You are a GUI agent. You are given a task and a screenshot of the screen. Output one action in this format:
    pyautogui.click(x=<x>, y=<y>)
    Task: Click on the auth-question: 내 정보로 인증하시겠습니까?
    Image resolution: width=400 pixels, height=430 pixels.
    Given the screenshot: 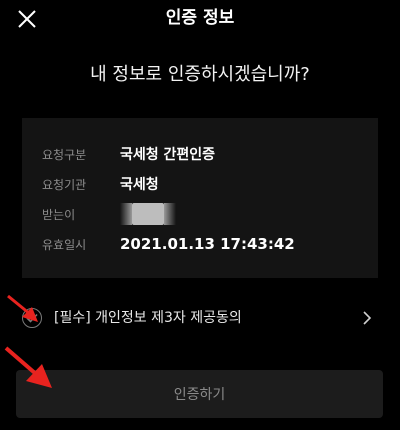 What is the action you would take?
    pyautogui.click(x=200, y=74)
    